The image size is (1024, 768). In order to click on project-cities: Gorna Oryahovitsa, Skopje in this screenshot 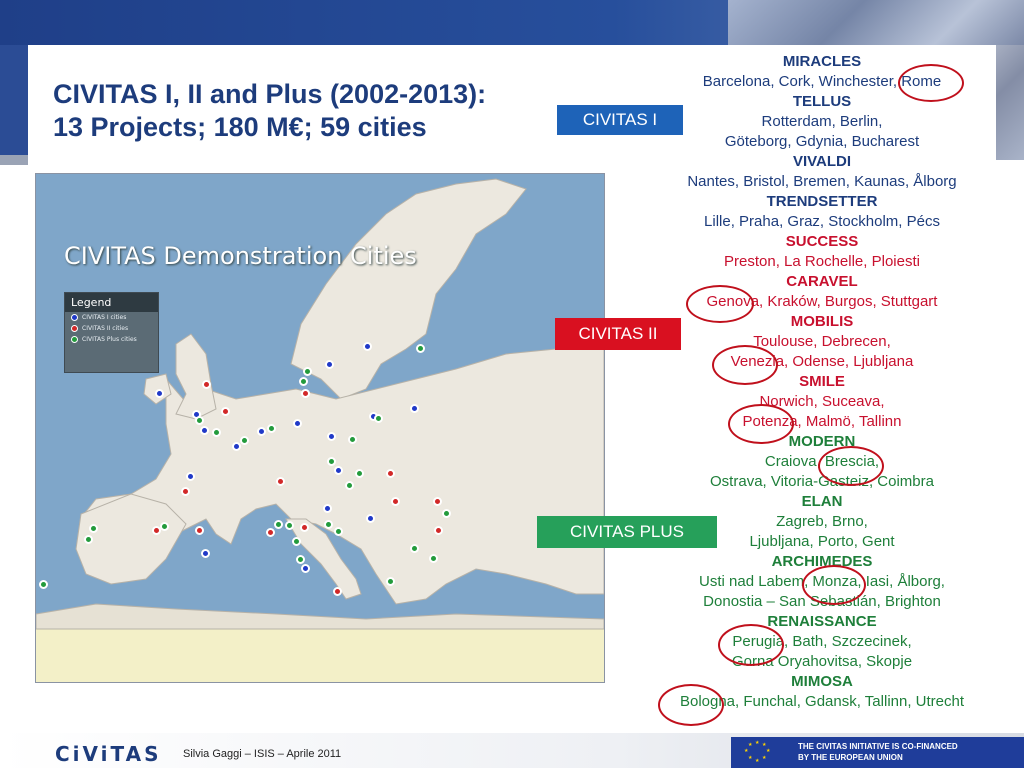, I will do `click(822, 661)`.